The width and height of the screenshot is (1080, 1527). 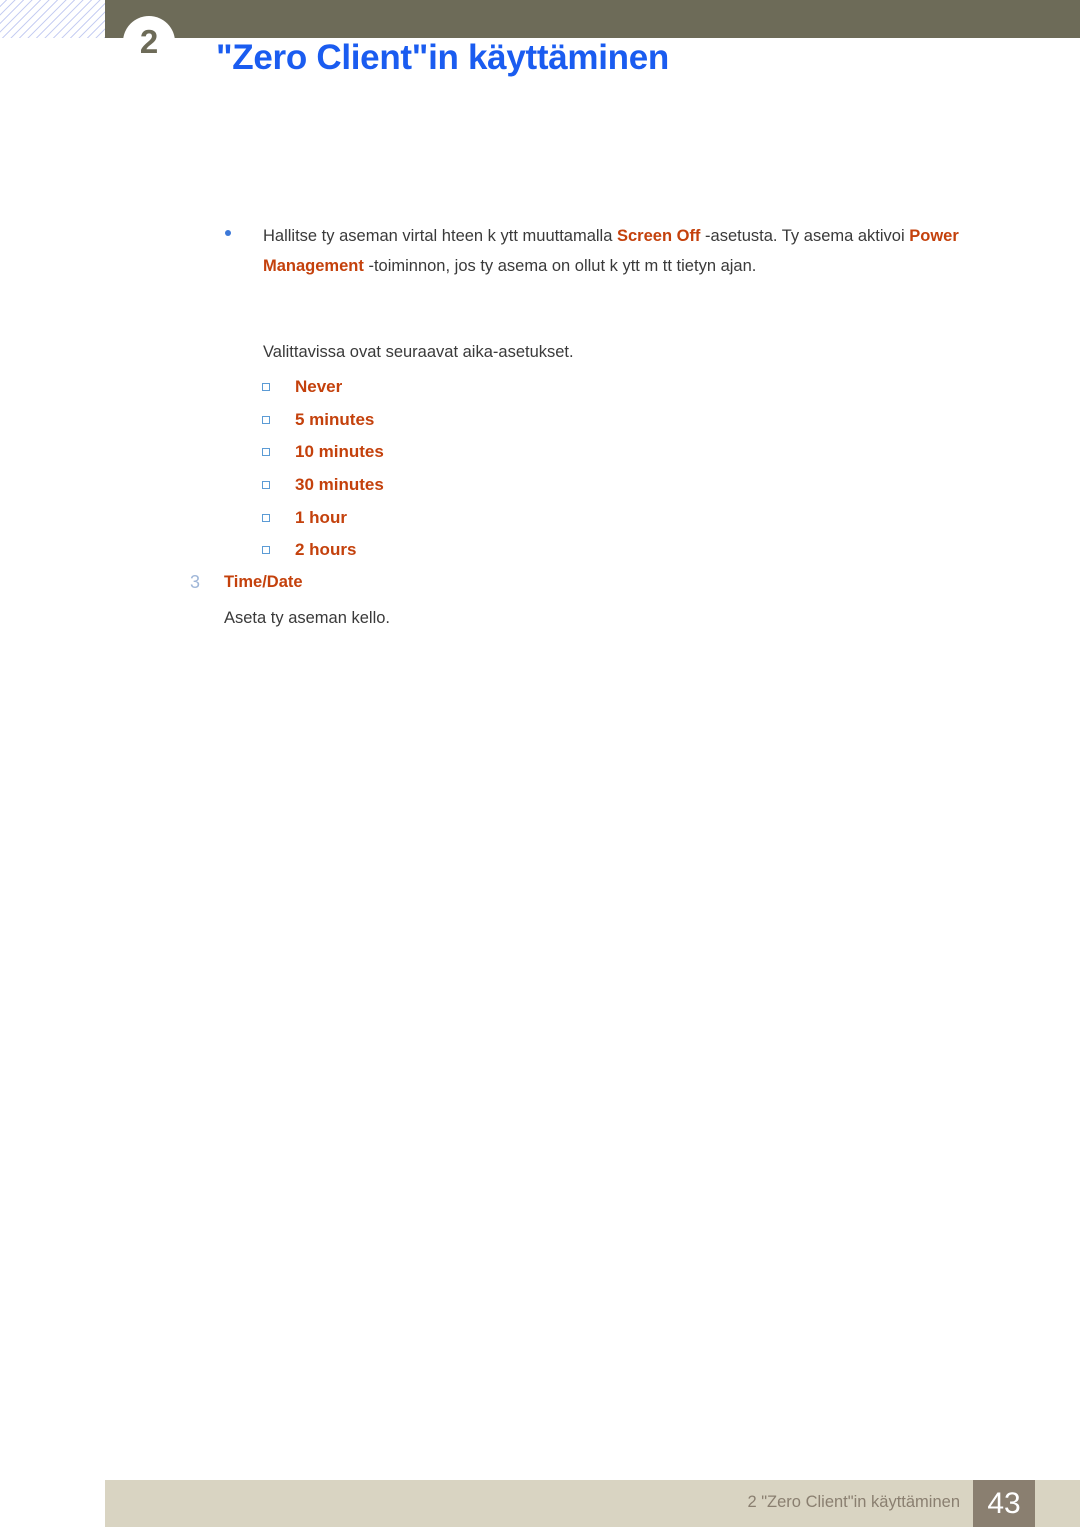 I want to click on section-number: 3, so click(x=195, y=582).